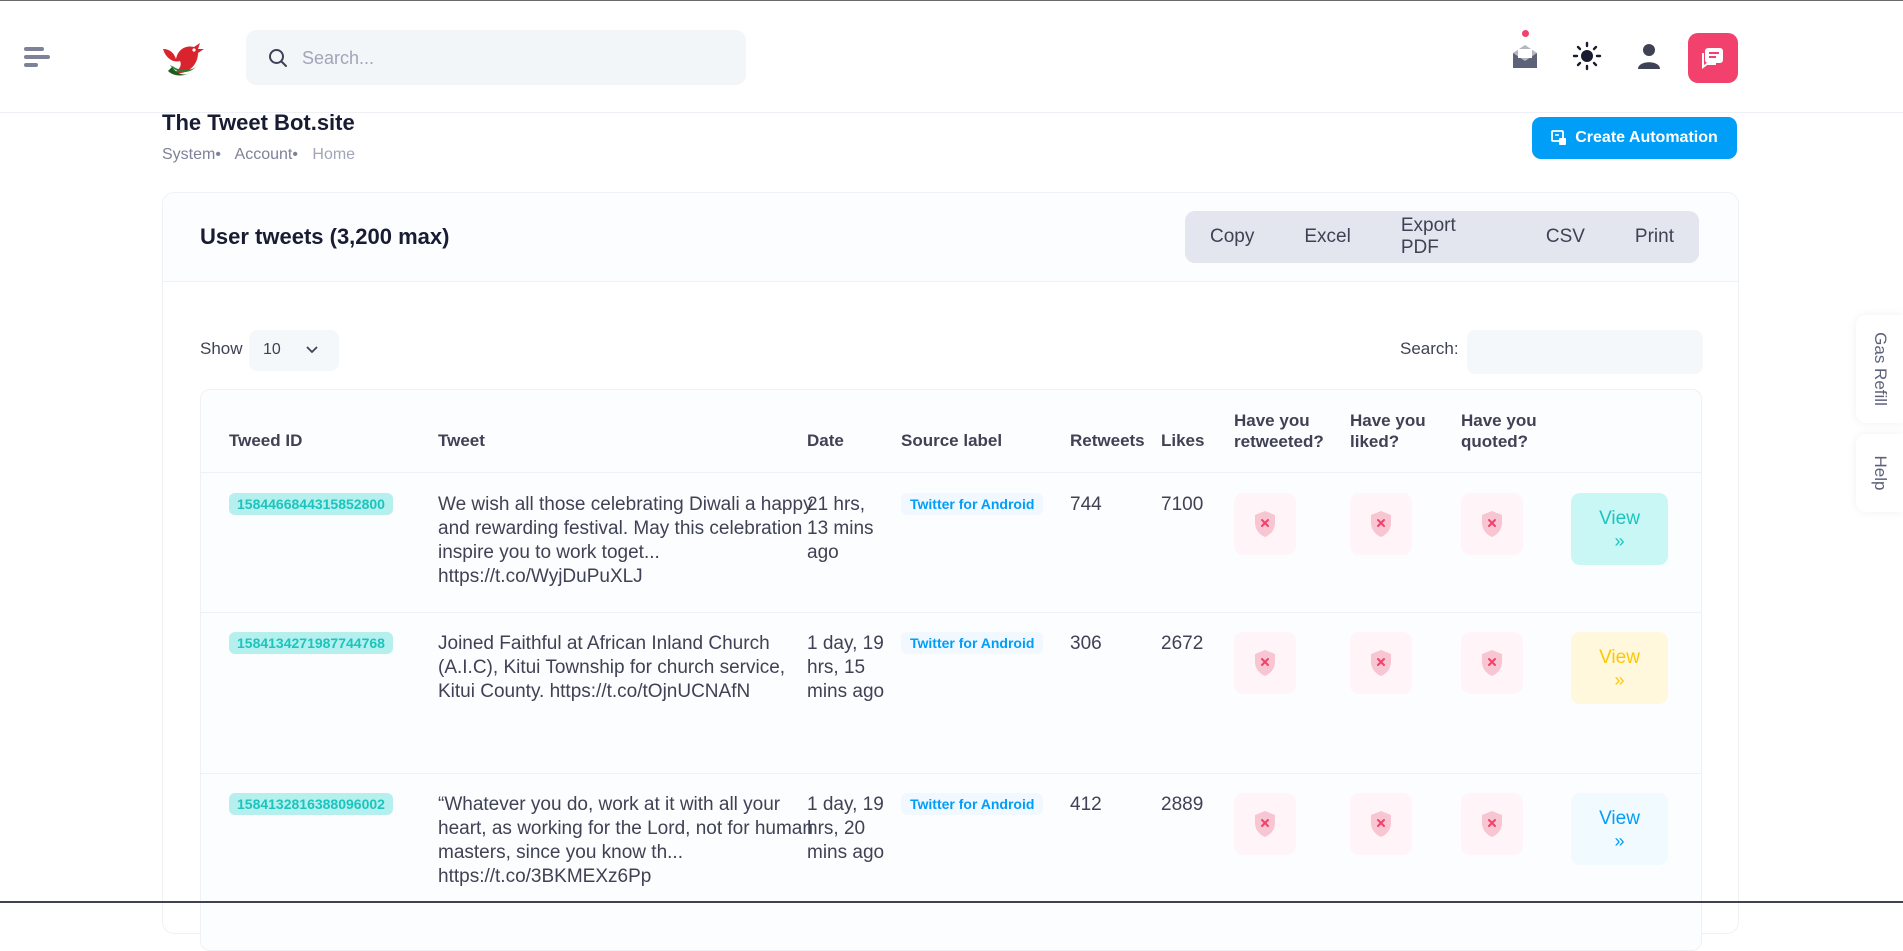 This screenshot has width=1903, height=951. I want to click on column-header-likes: Likes, so click(1182, 440).